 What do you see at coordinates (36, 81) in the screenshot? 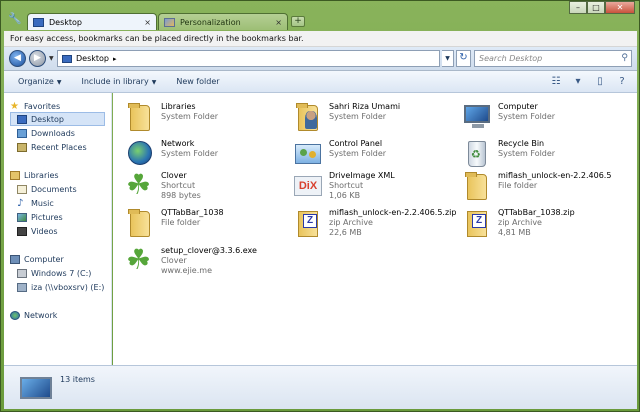
I see `organize-label: Organize` at bounding box center [36, 81].